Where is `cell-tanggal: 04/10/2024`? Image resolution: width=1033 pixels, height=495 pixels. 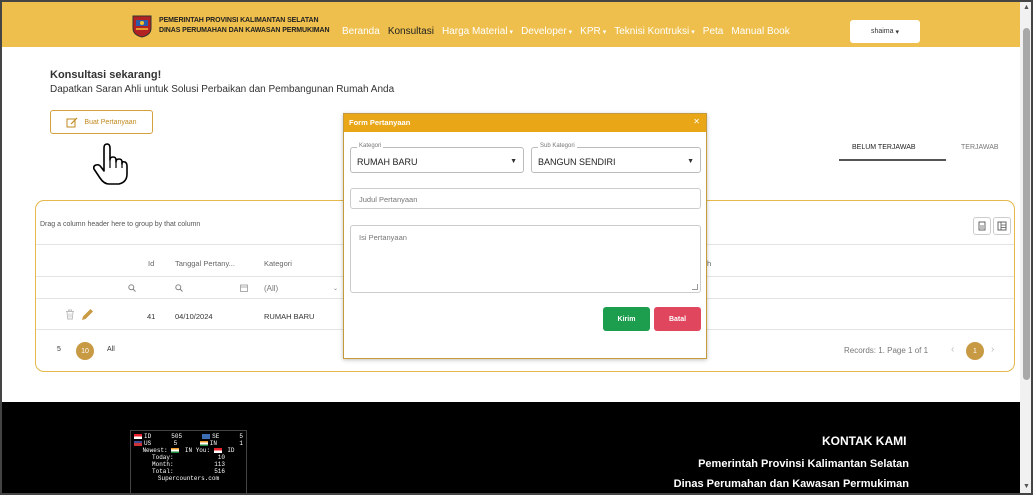 cell-tanggal: 04/10/2024 is located at coordinates (194, 316).